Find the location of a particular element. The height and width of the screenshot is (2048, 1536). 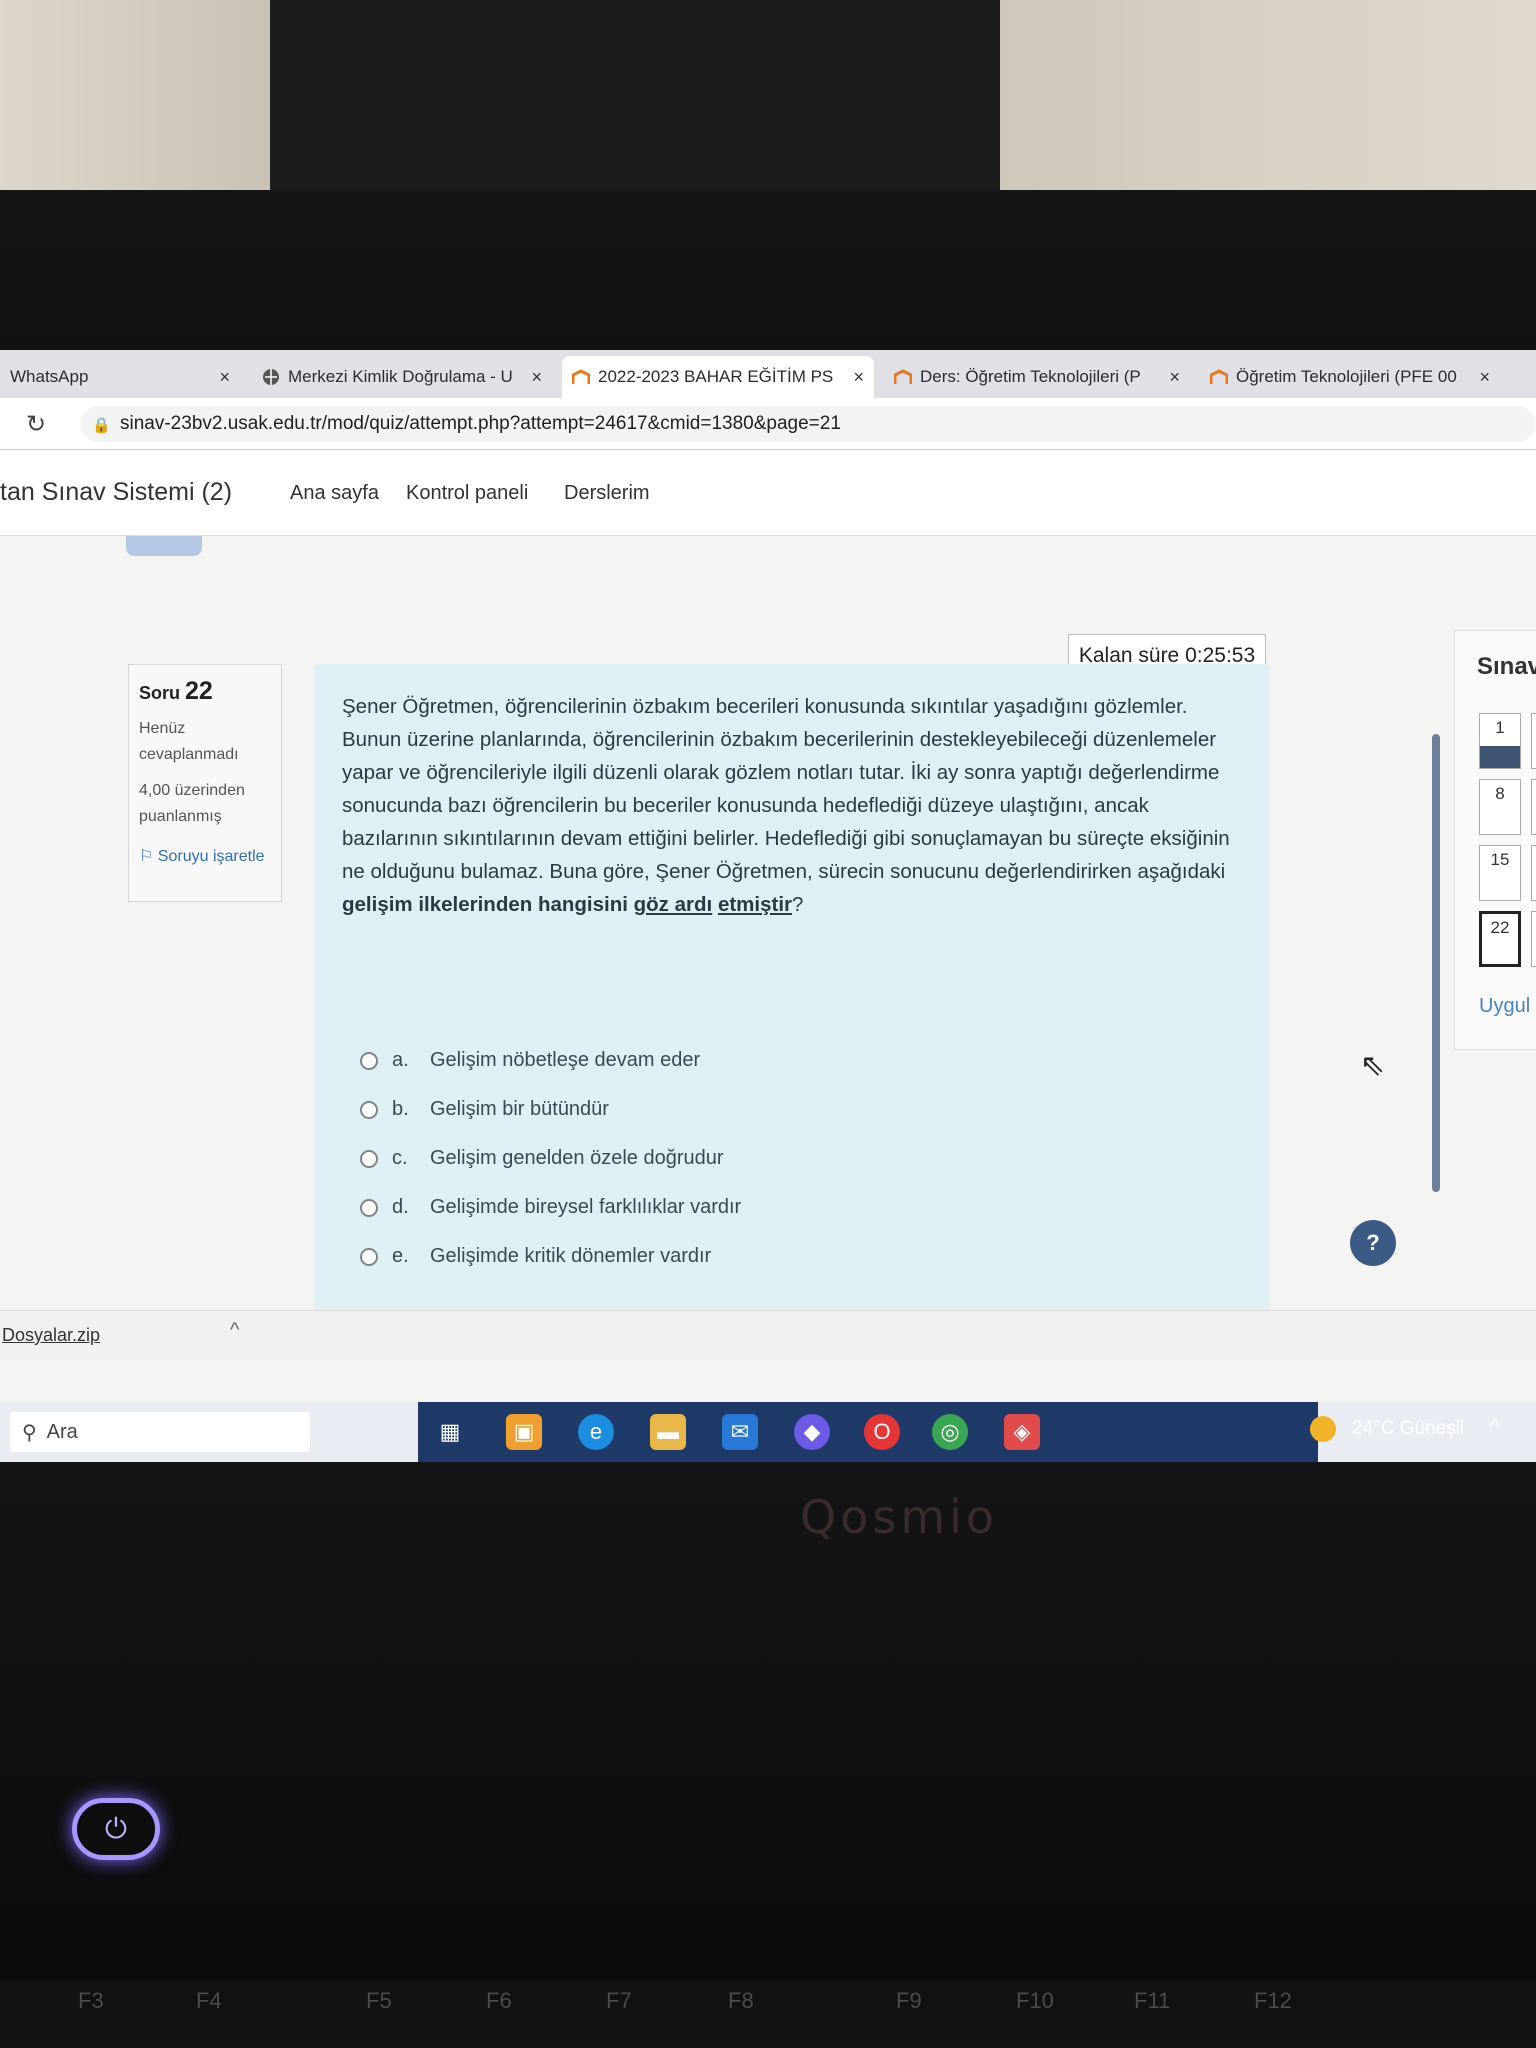

answer-letter: c. is located at coordinates (400, 1158).